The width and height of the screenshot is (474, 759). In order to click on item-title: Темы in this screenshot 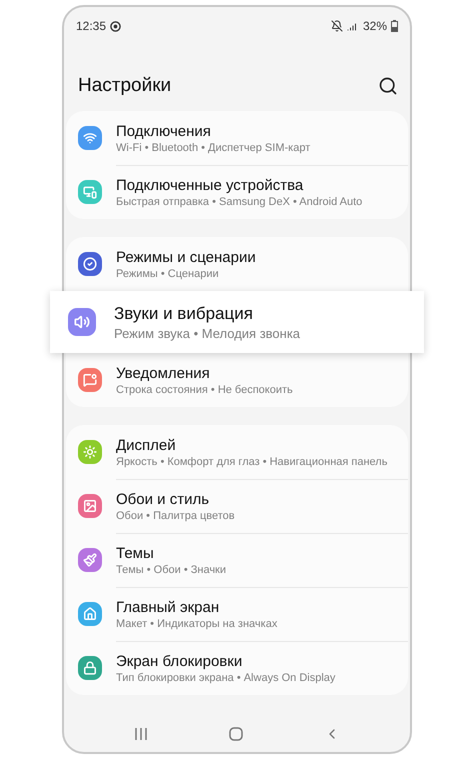, I will do `click(135, 553)`.